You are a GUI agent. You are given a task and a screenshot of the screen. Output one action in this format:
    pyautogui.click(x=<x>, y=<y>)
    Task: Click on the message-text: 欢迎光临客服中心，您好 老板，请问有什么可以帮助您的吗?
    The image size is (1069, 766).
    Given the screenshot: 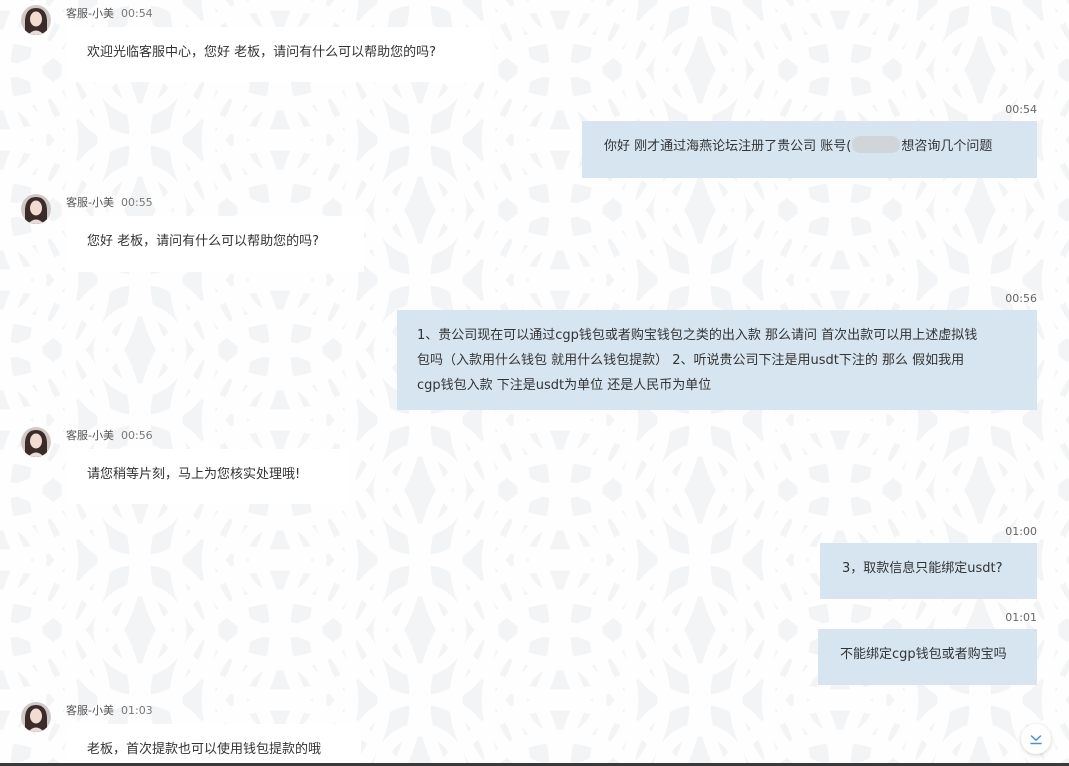 What is the action you would take?
    pyautogui.click(x=262, y=52)
    